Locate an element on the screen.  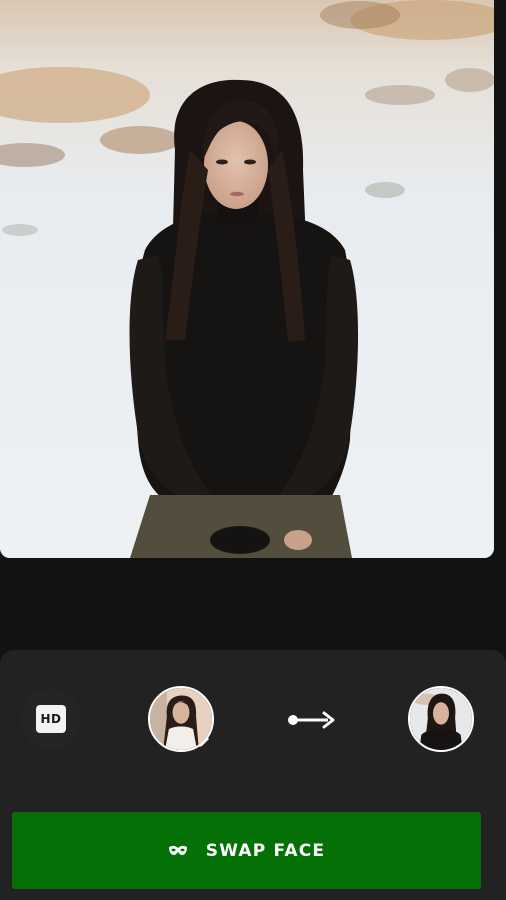
swap-face-button: SWAP FACE is located at coordinates (246, 850).